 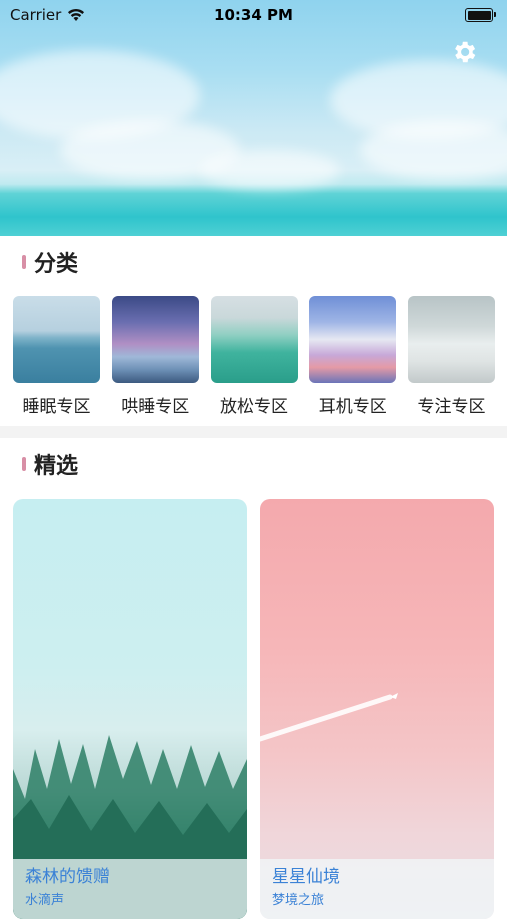 I want to click on card-title: 森林的馈赠, so click(x=67, y=877).